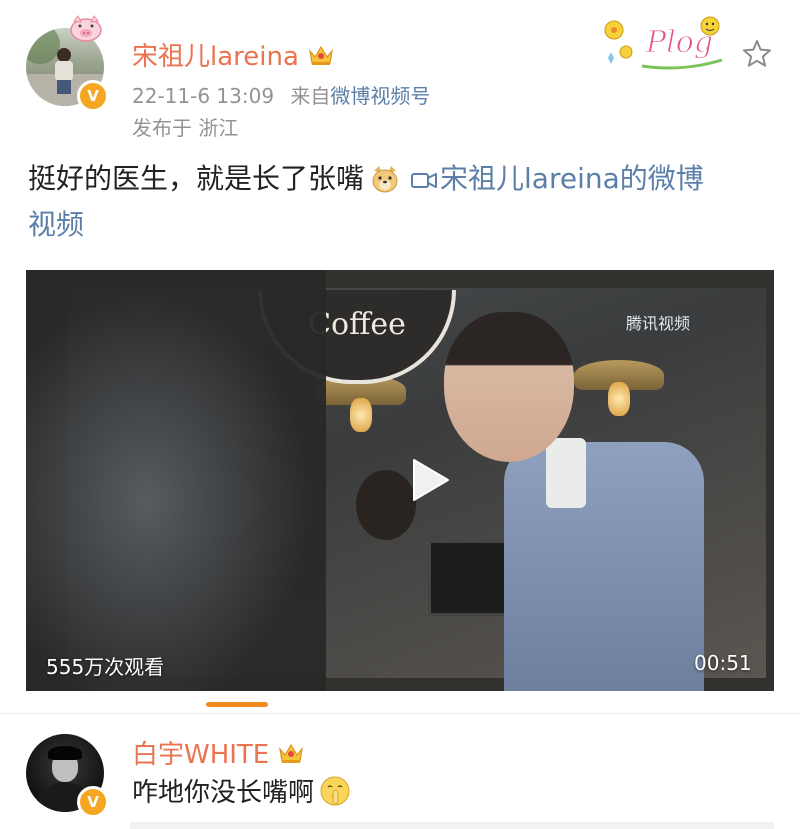 The width and height of the screenshot is (800, 829). Describe the element at coordinates (86, 28) in the screenshot. I see `pig-sticker-icon` at that location.